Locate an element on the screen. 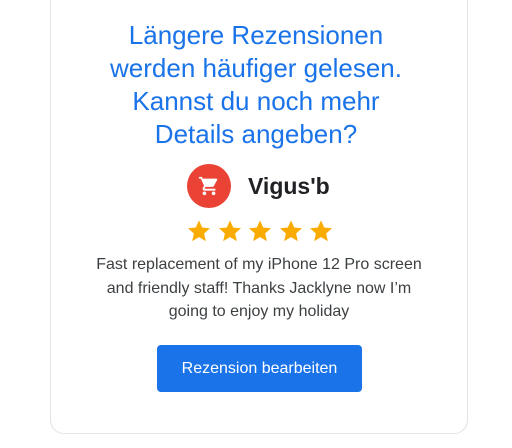 The width and height of the screenshot is (512, 448). edit-review-button: Rezension bearbeiten is located at coordinates (259, 368).